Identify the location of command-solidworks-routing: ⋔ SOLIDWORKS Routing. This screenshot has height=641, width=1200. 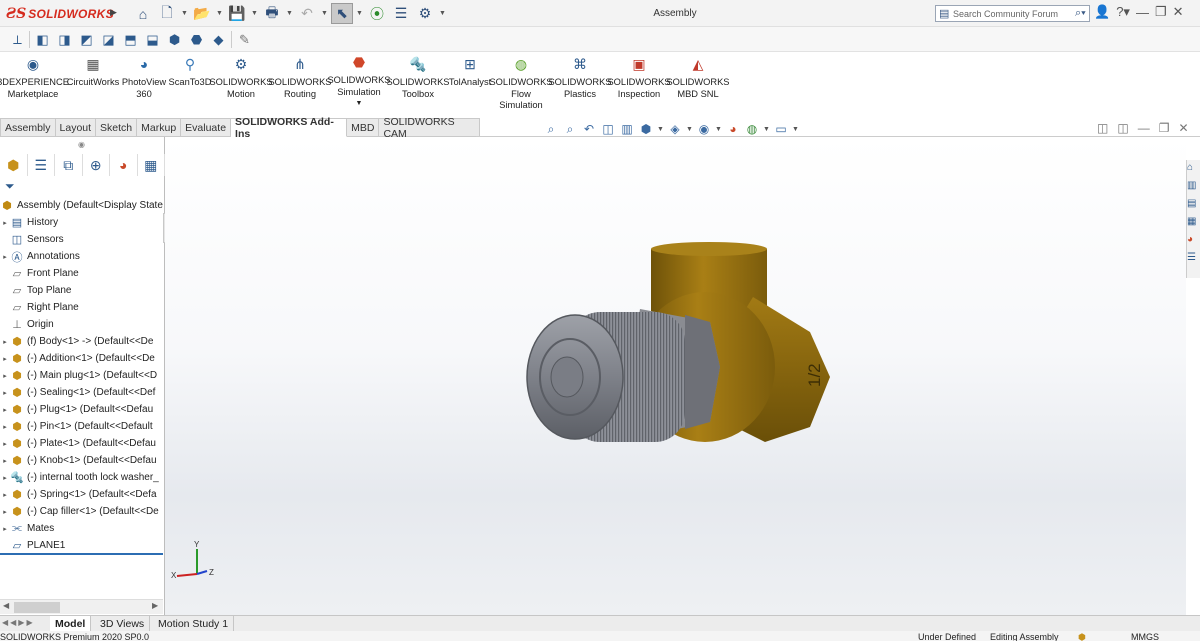
(299, 77).